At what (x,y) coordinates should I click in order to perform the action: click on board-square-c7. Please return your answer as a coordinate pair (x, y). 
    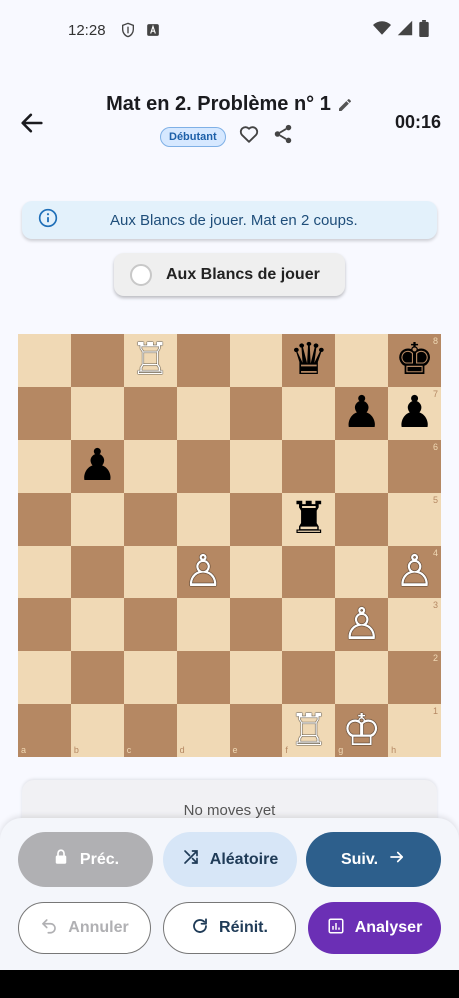
    Looking at the image, I should click on (150, 413).